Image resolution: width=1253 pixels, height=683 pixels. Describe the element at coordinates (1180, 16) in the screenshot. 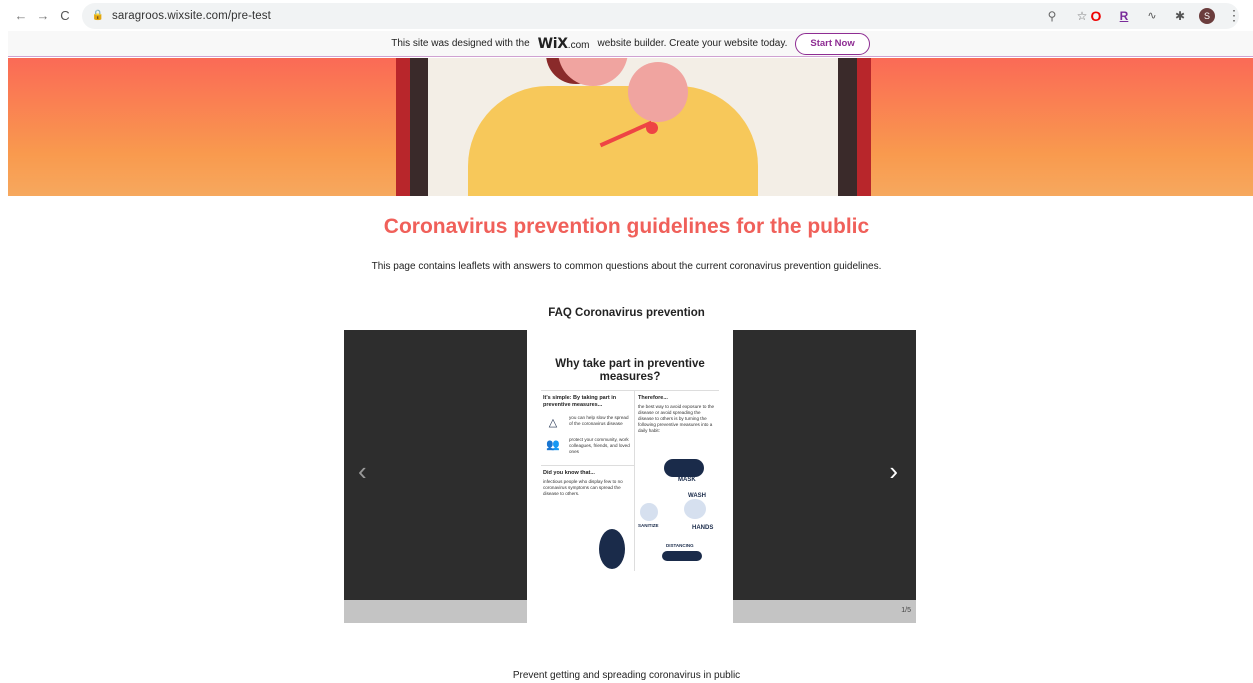

I see `extensions-puzzle-icon: ✱` at that location.